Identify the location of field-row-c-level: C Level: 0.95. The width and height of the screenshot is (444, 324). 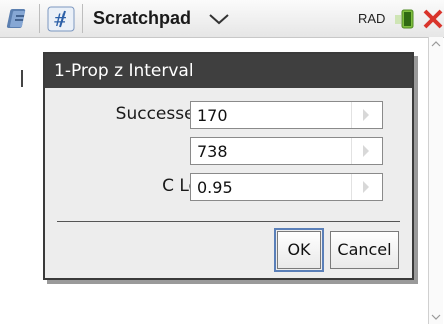
(228, 187).